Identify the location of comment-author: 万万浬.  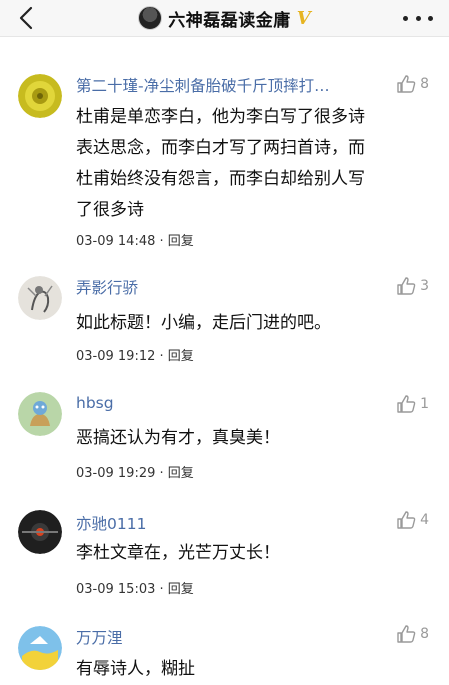
(99, 637).